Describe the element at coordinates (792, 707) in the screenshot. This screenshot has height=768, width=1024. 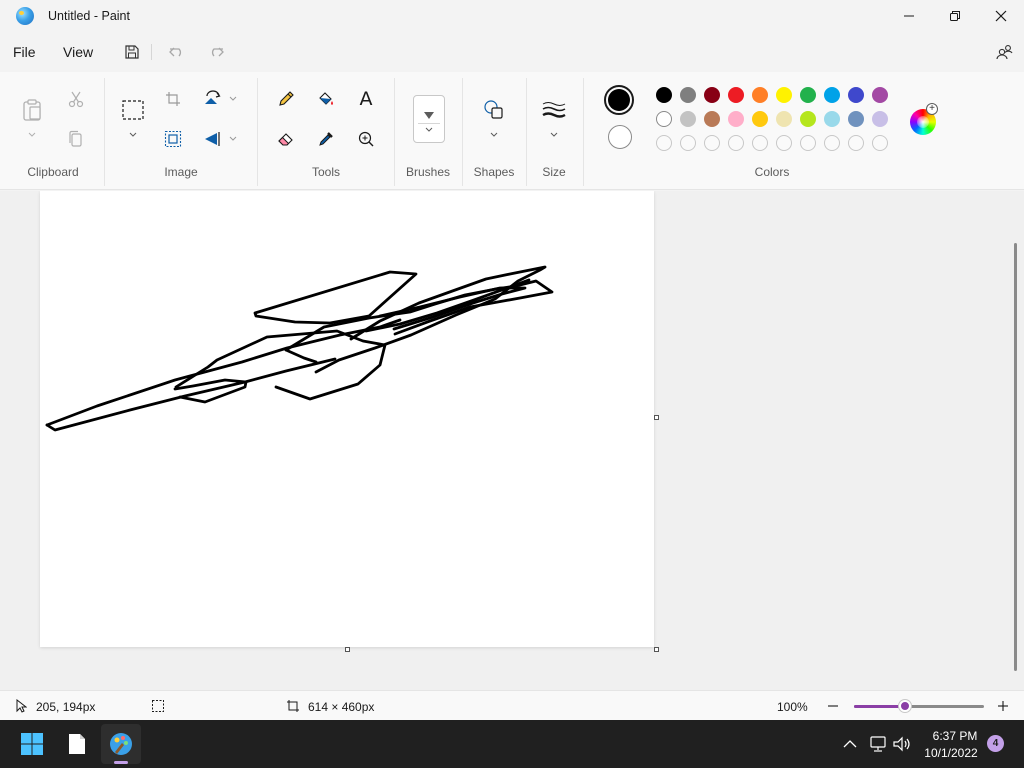
I see `zoom-level: 100%` at that location.